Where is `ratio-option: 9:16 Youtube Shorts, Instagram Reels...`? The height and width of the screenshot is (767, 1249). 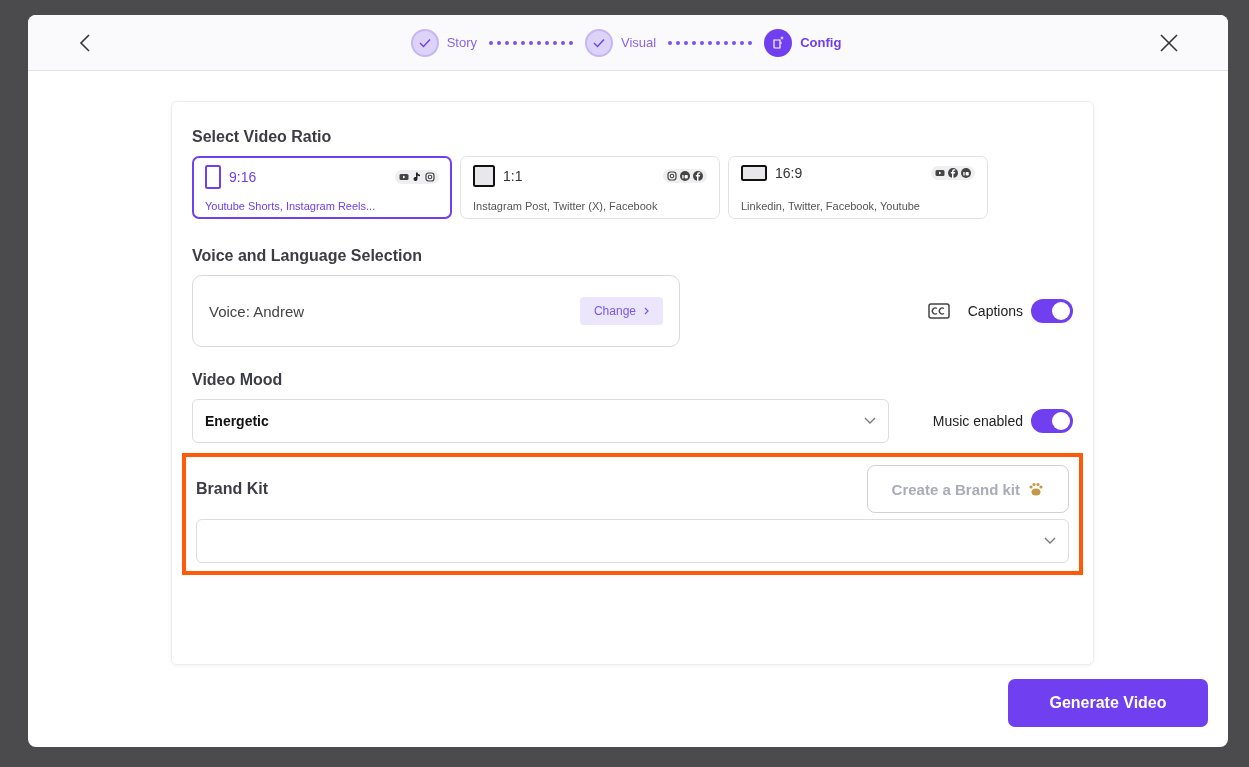 ratio-option: 9:16 Youtube Shorts, Instagram Reels... is located at coordinates (322, 187).